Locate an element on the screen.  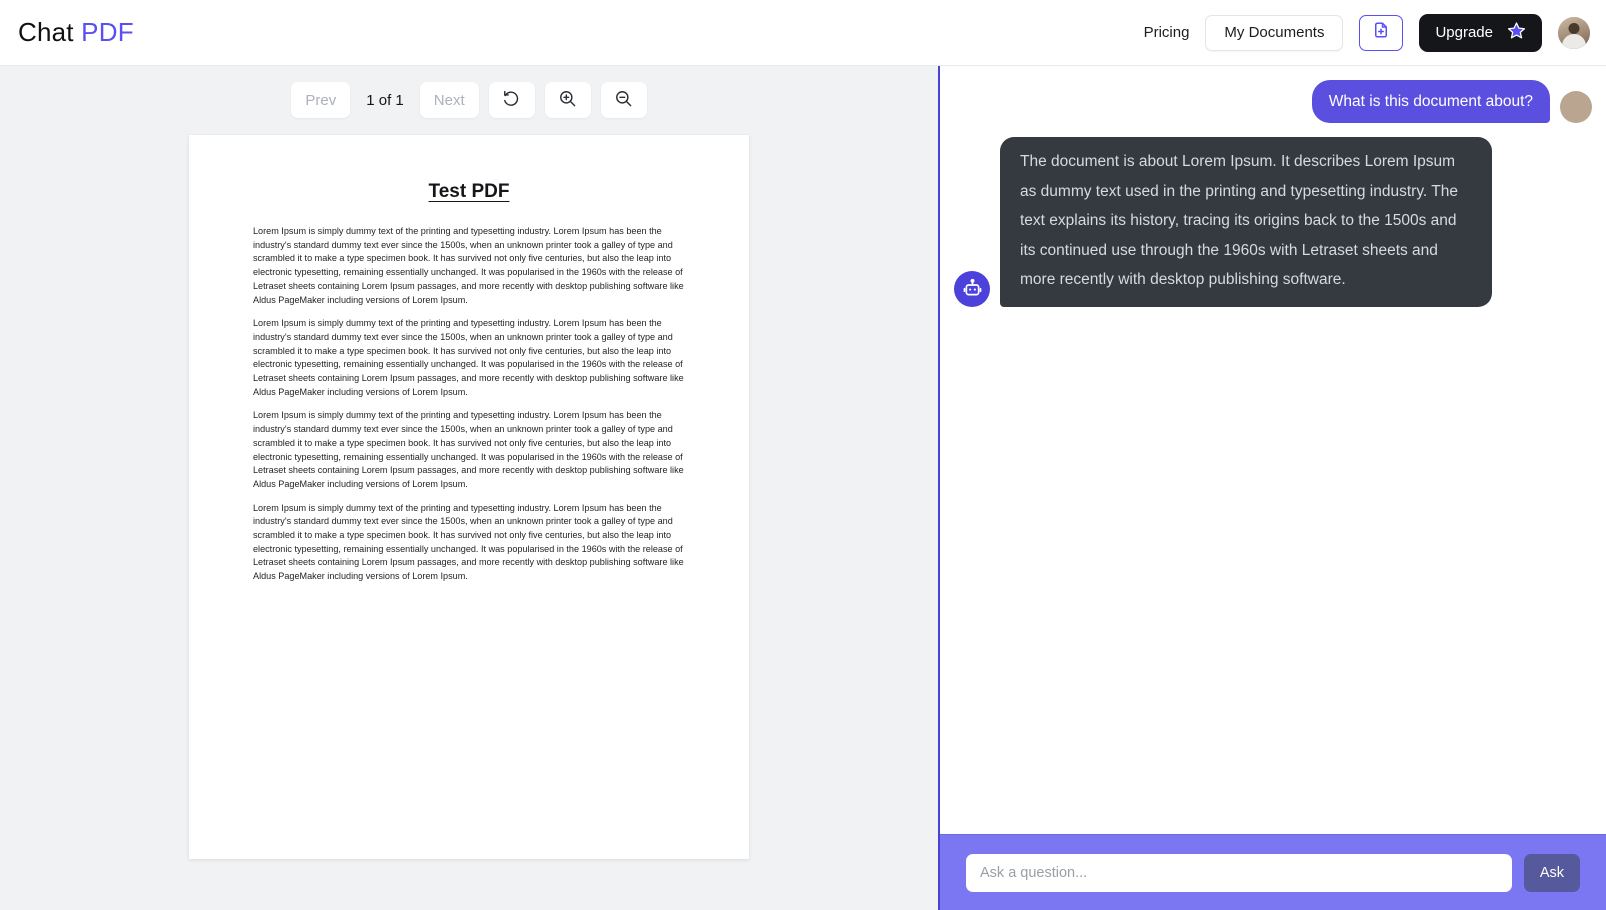
zoom-out-button is located at coordinates (623, 100).